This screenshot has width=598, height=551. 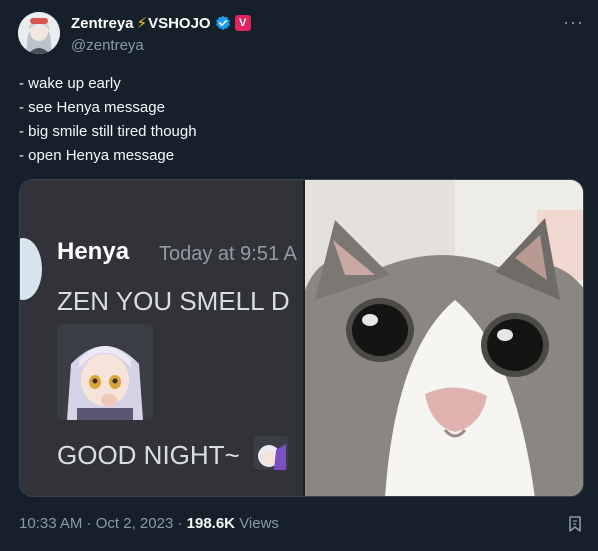 What do you see at coordinates (223, 23) in the screenshot?
I see `verified-badge-icon` at bounding box center [223, 23].